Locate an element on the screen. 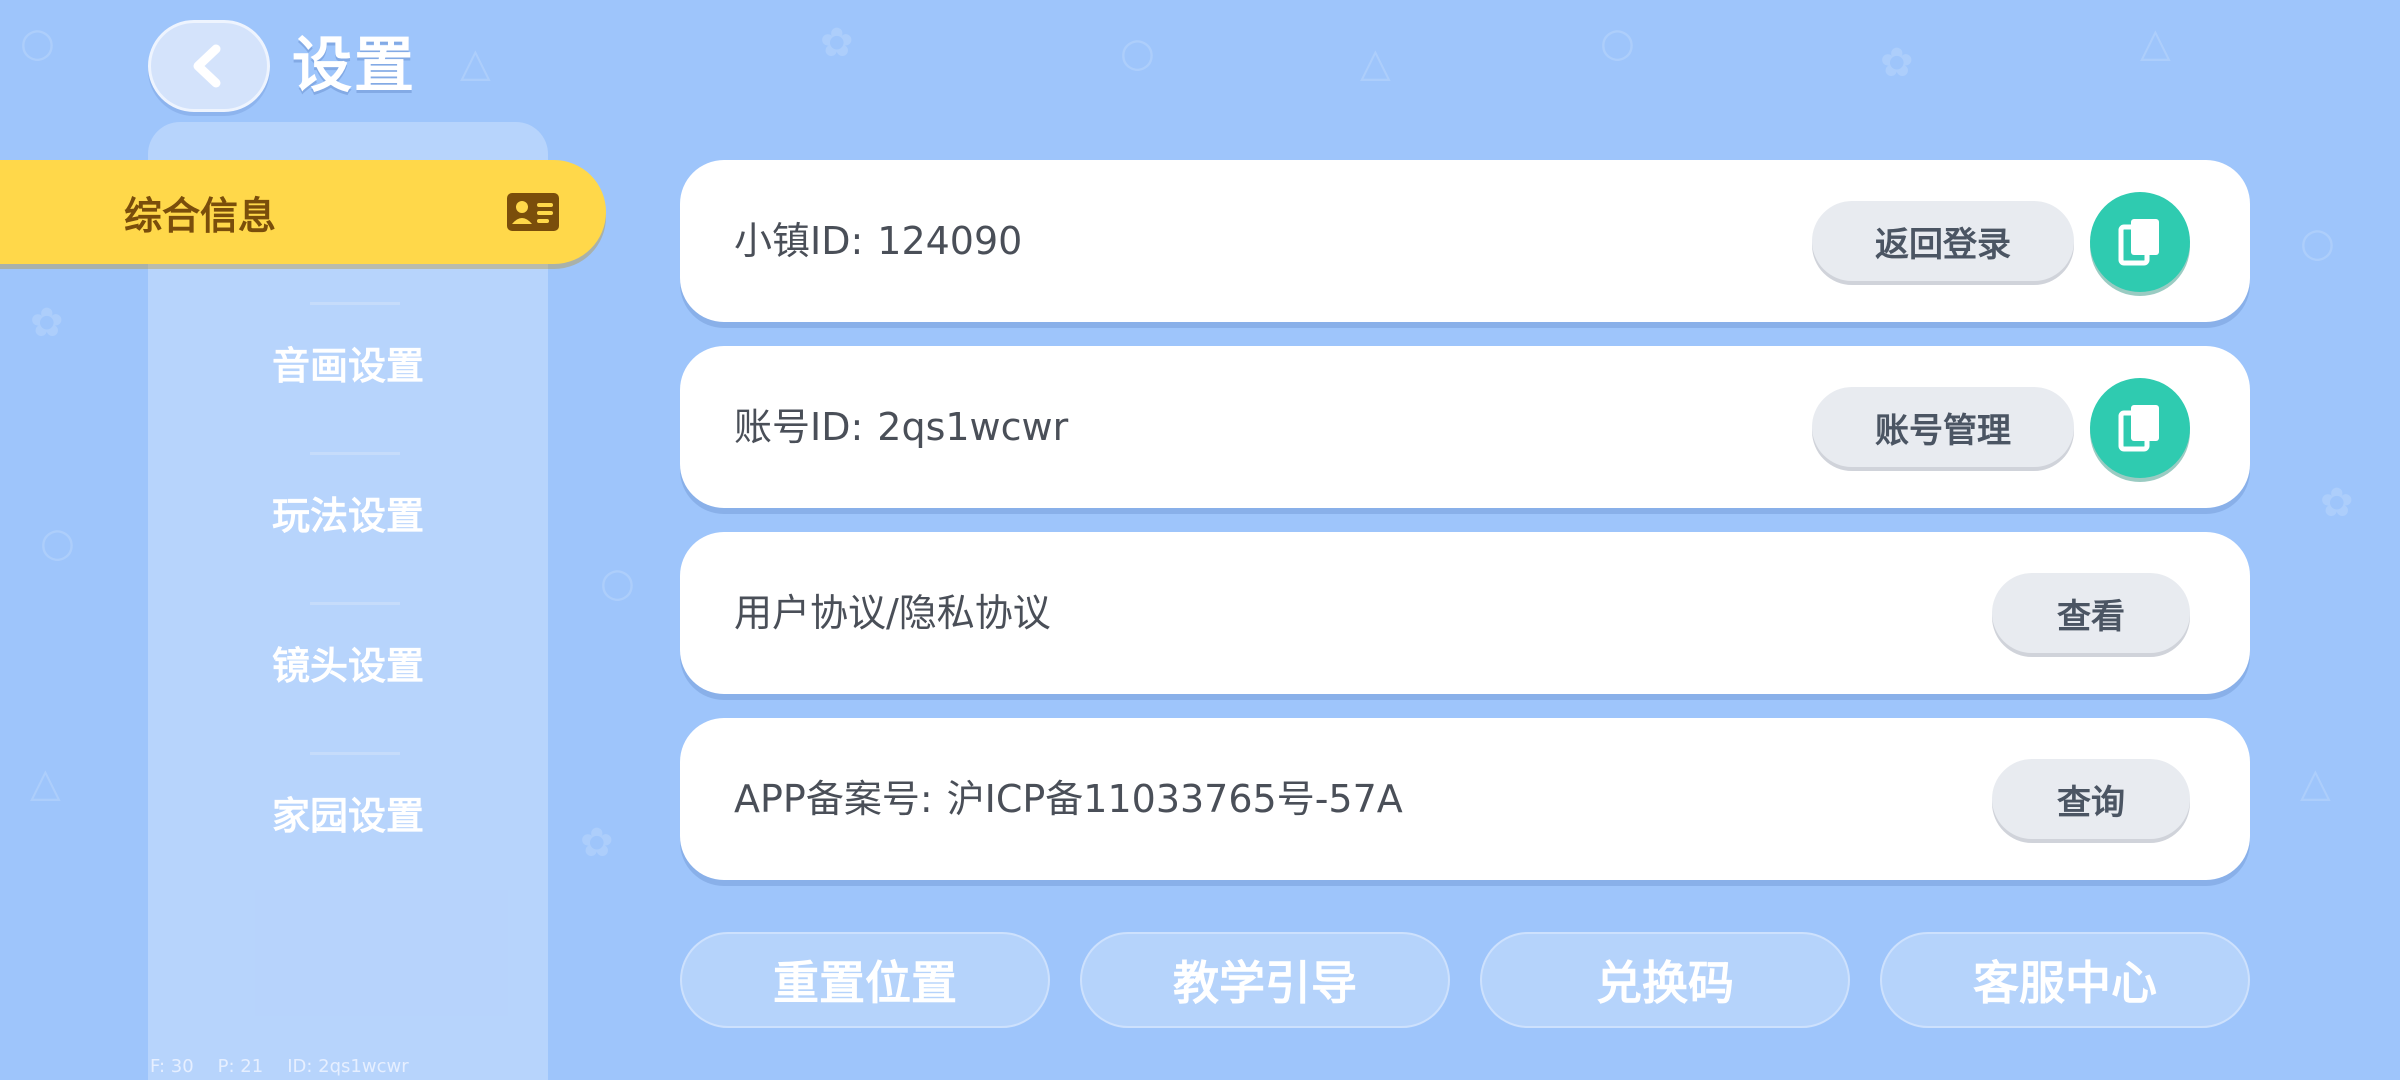 The height and width of the screenshot is (1080, 2400). query-filing-button: 查询 is located at coordinates (2091, 799).